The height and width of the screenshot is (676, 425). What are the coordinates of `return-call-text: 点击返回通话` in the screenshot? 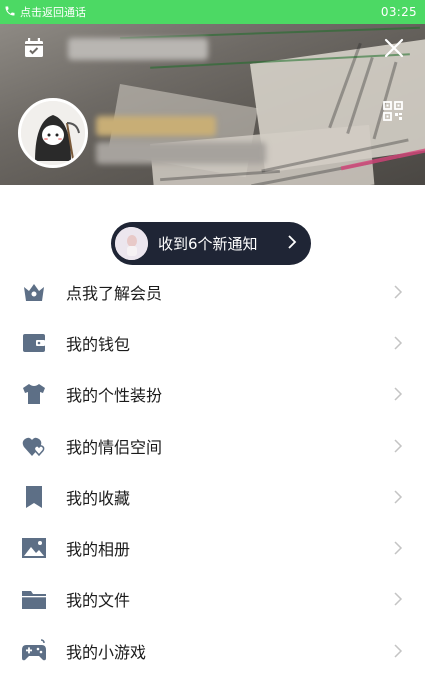 It's located at (53, 12).